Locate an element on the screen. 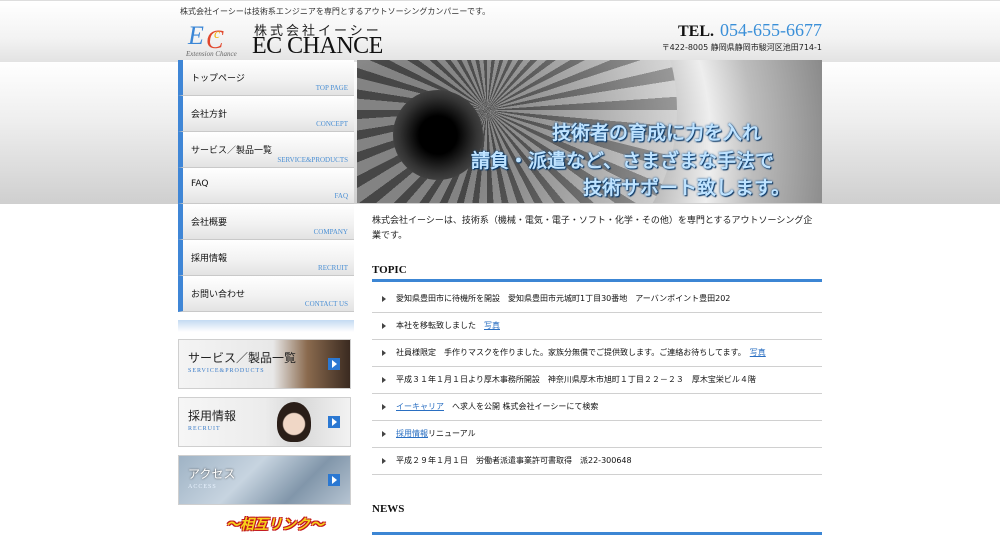 Image resolution: width=1000 pixels, height=540 pixels. nav-item-label: 採用情報 is located at coordinates (209, 259).